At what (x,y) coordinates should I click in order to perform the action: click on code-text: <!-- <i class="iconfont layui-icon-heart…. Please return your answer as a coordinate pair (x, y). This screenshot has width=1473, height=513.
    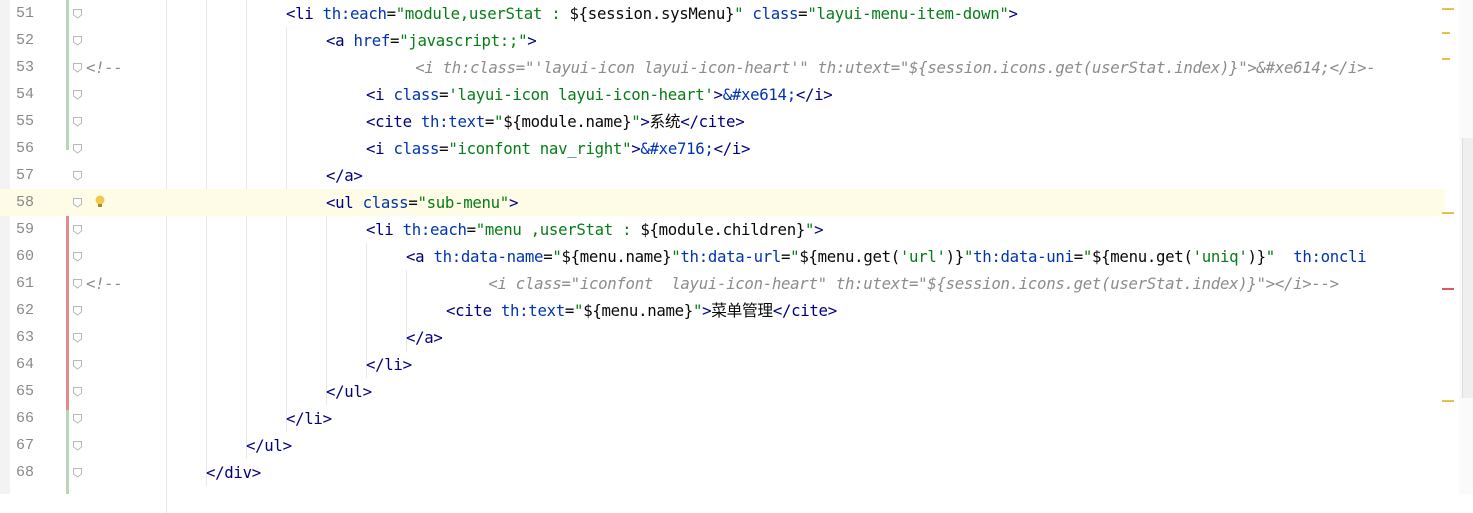
    Looking at the image, I should click on (712, 283).